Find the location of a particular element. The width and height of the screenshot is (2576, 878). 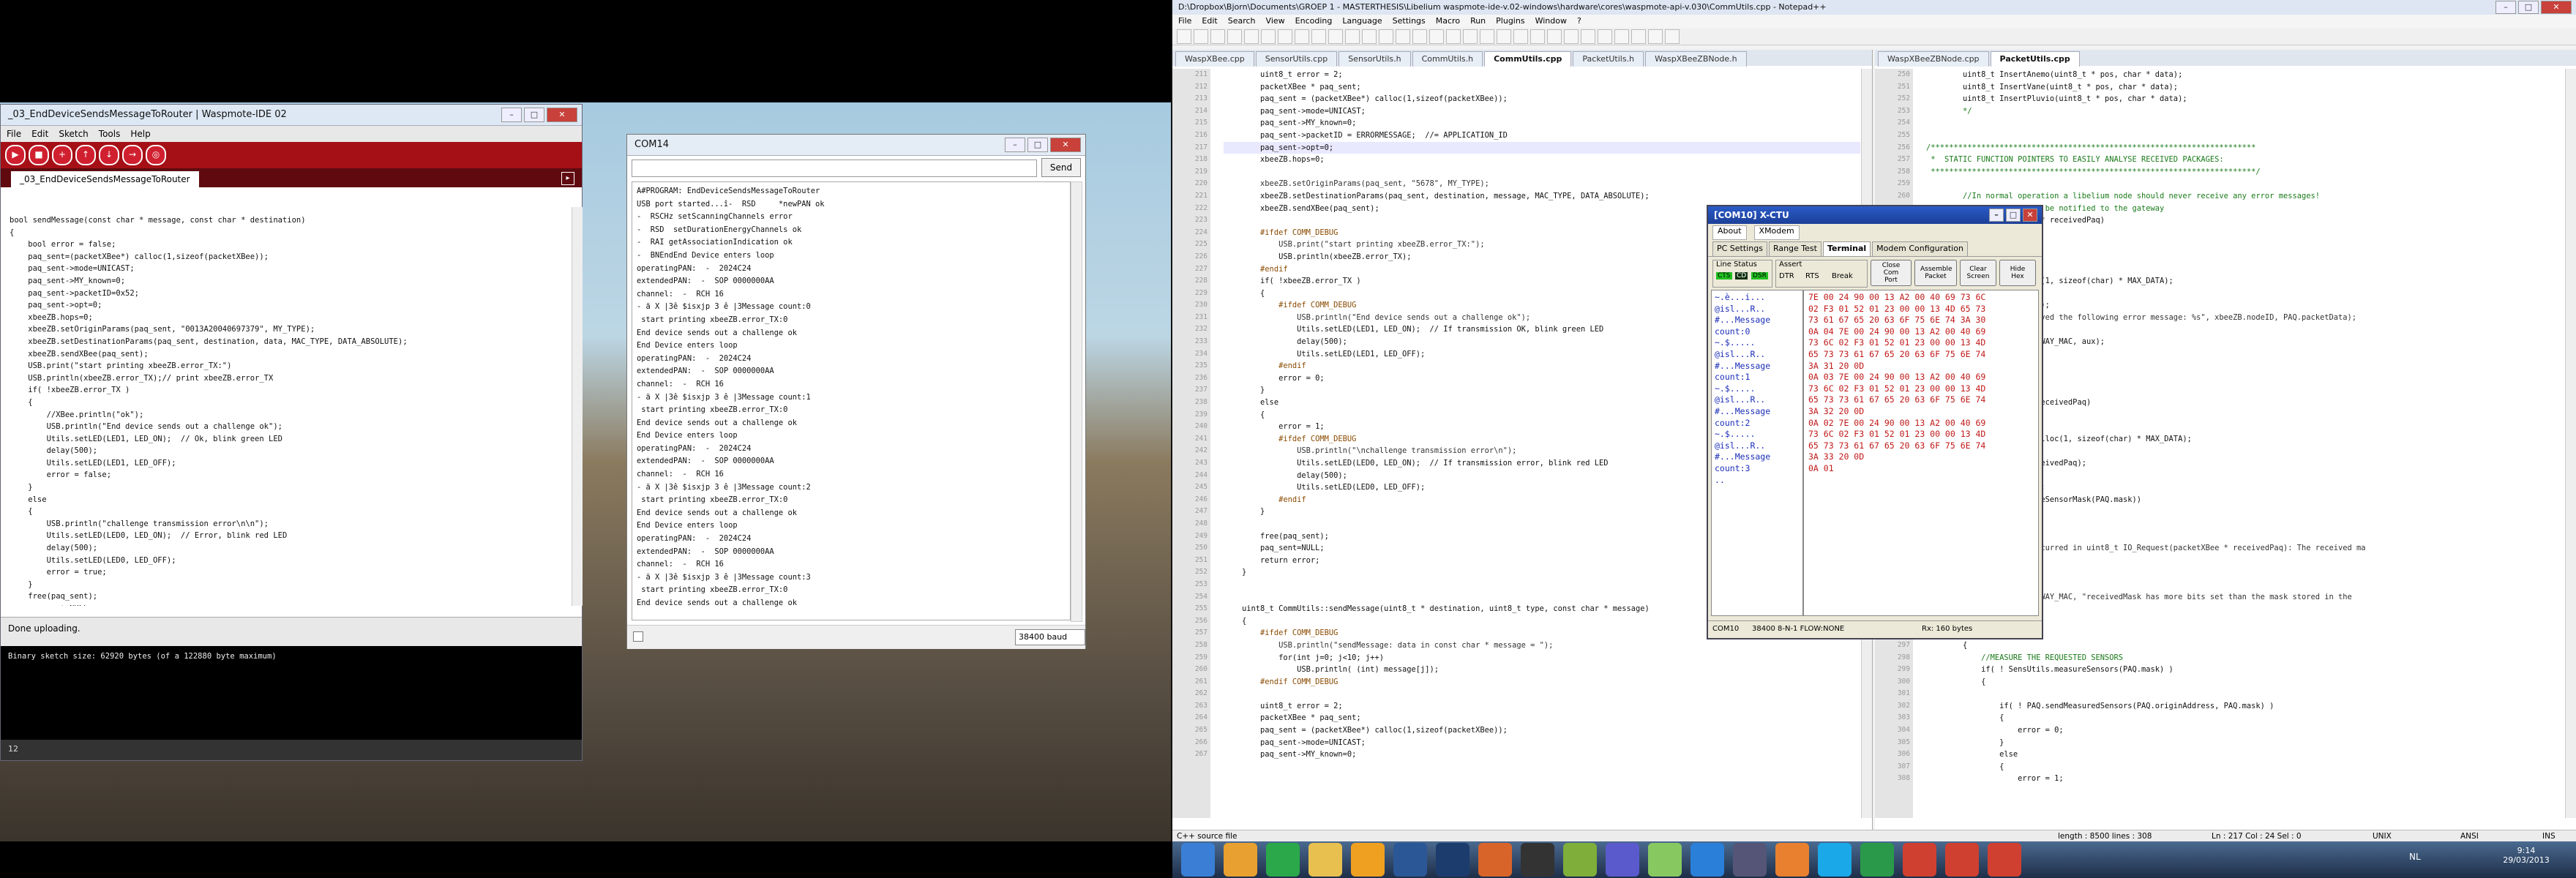

tab-pc-settings: PC Settings is located at coordinates (1739, 249).